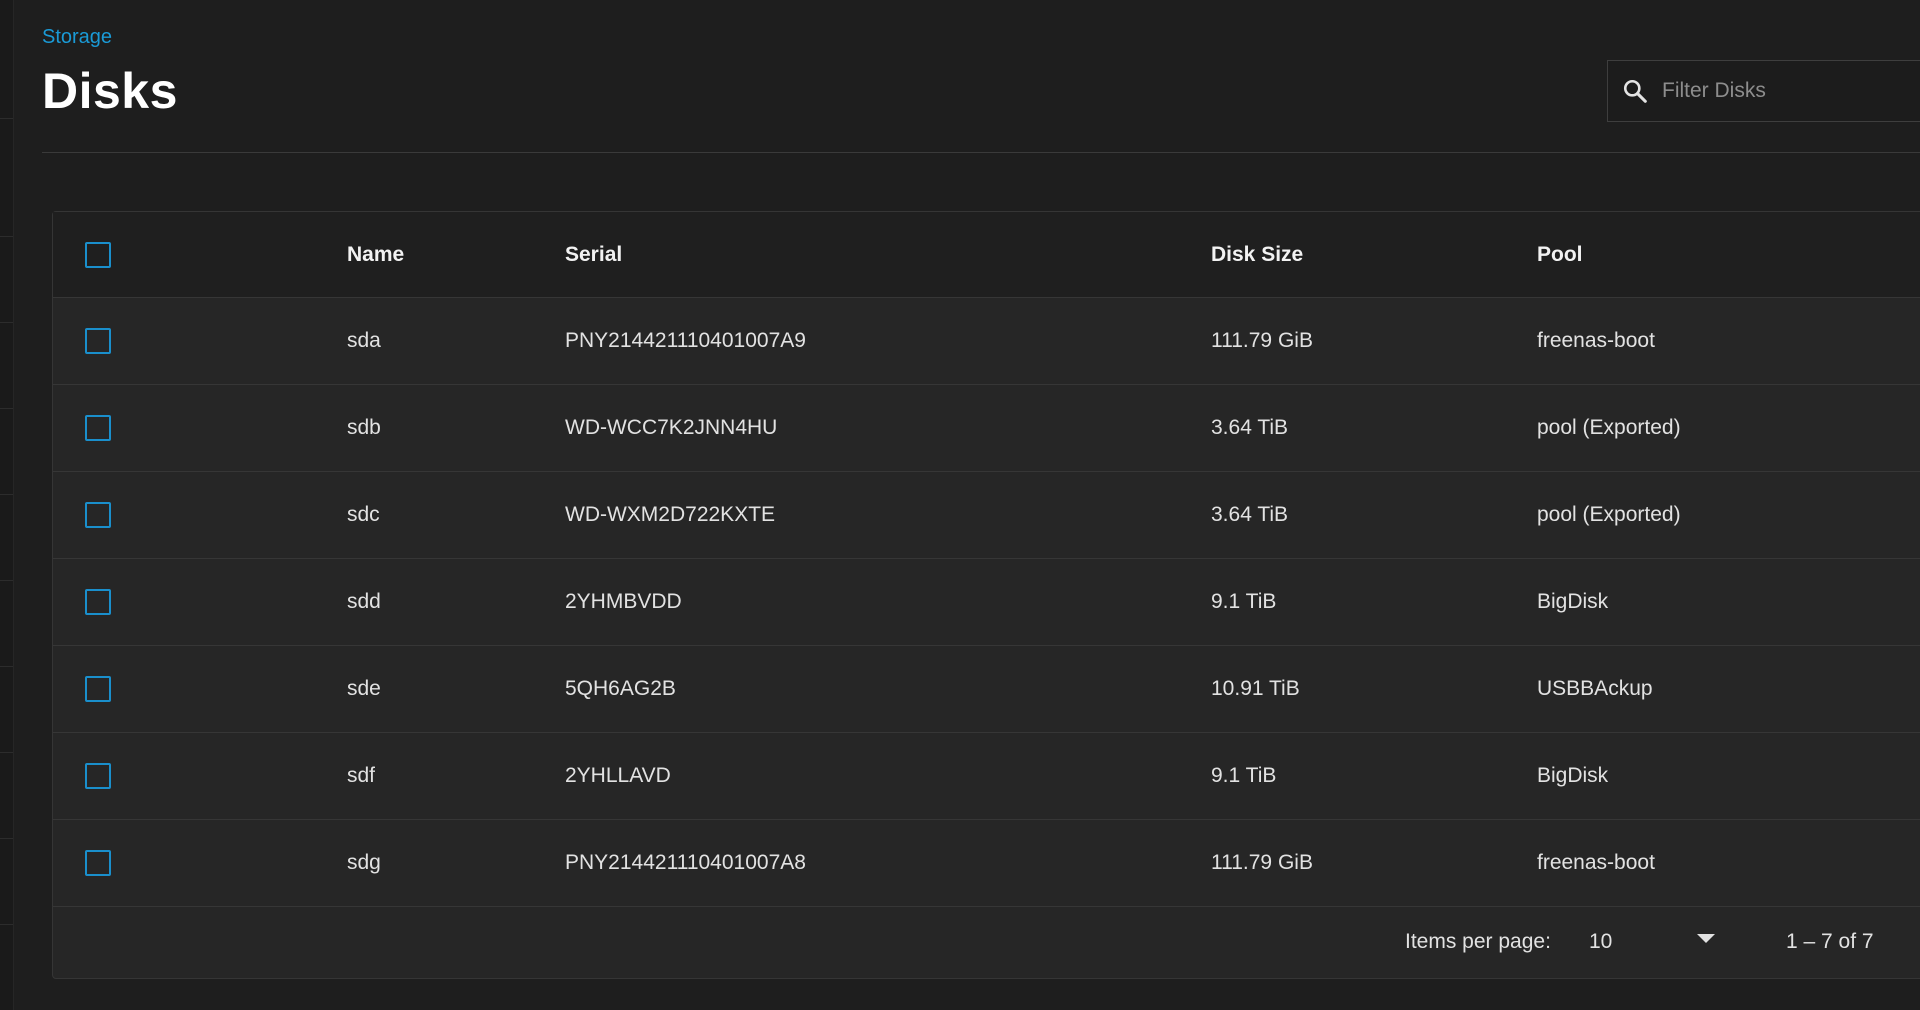 This screenshot has width=1920, height=1010. I want to click on column-header-disk-size: Disk Size, so click(1257, 254).